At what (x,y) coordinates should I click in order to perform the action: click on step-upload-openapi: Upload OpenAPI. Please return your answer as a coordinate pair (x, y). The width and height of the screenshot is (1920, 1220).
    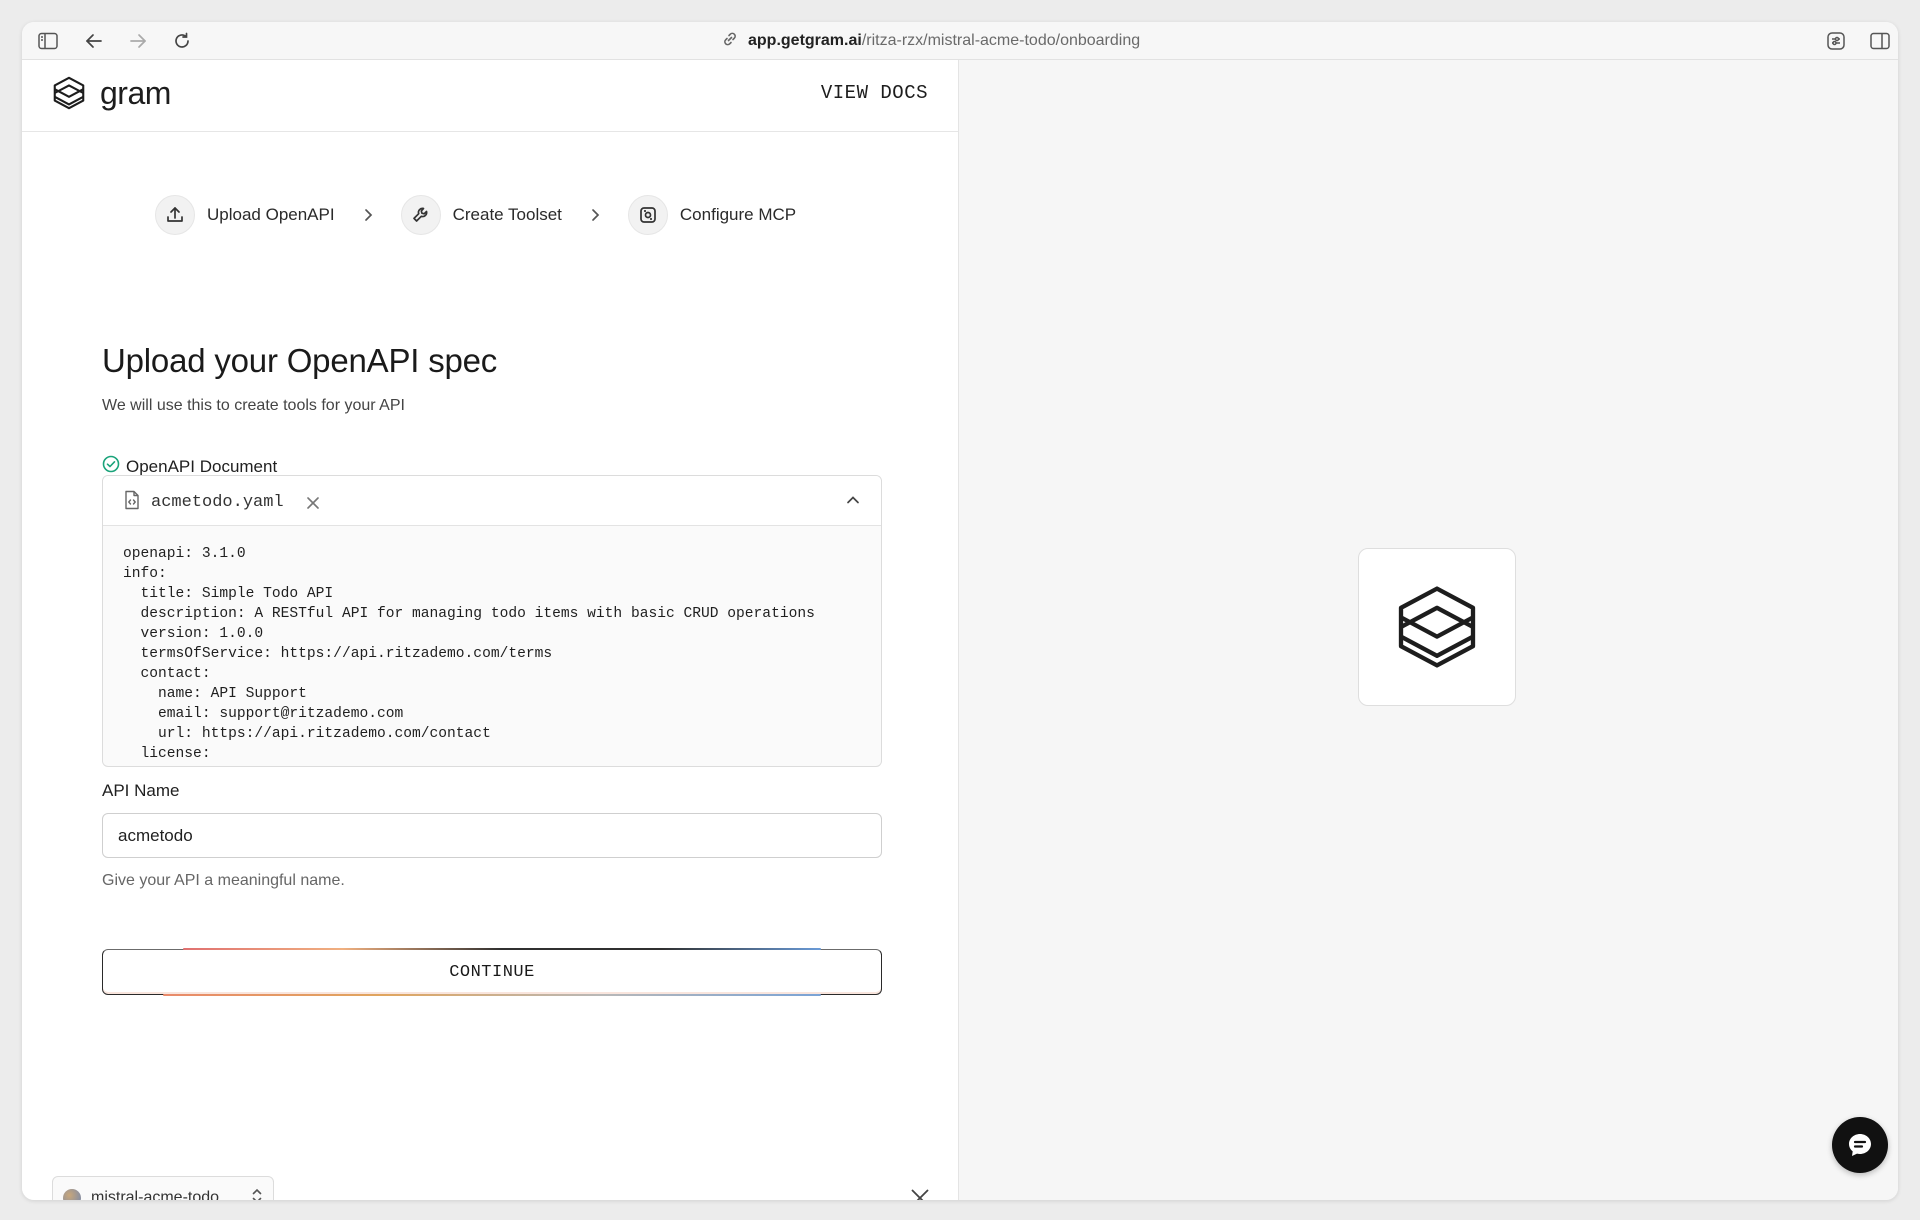
    Looking at the image, I should click on (245, 215).